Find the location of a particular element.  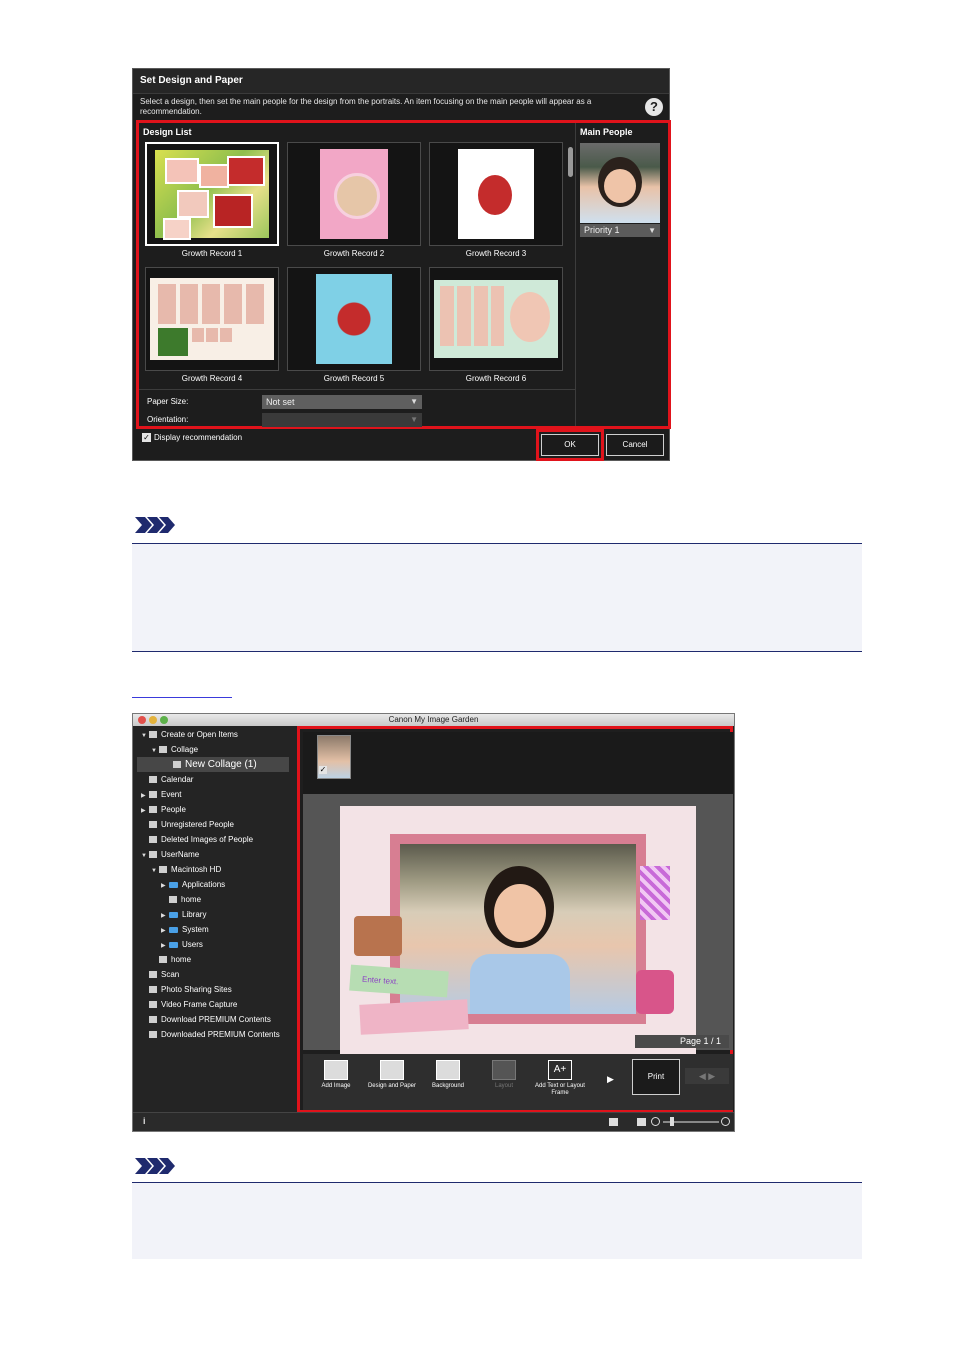

layout-label: Layout is located at coordinates (503, 1086).